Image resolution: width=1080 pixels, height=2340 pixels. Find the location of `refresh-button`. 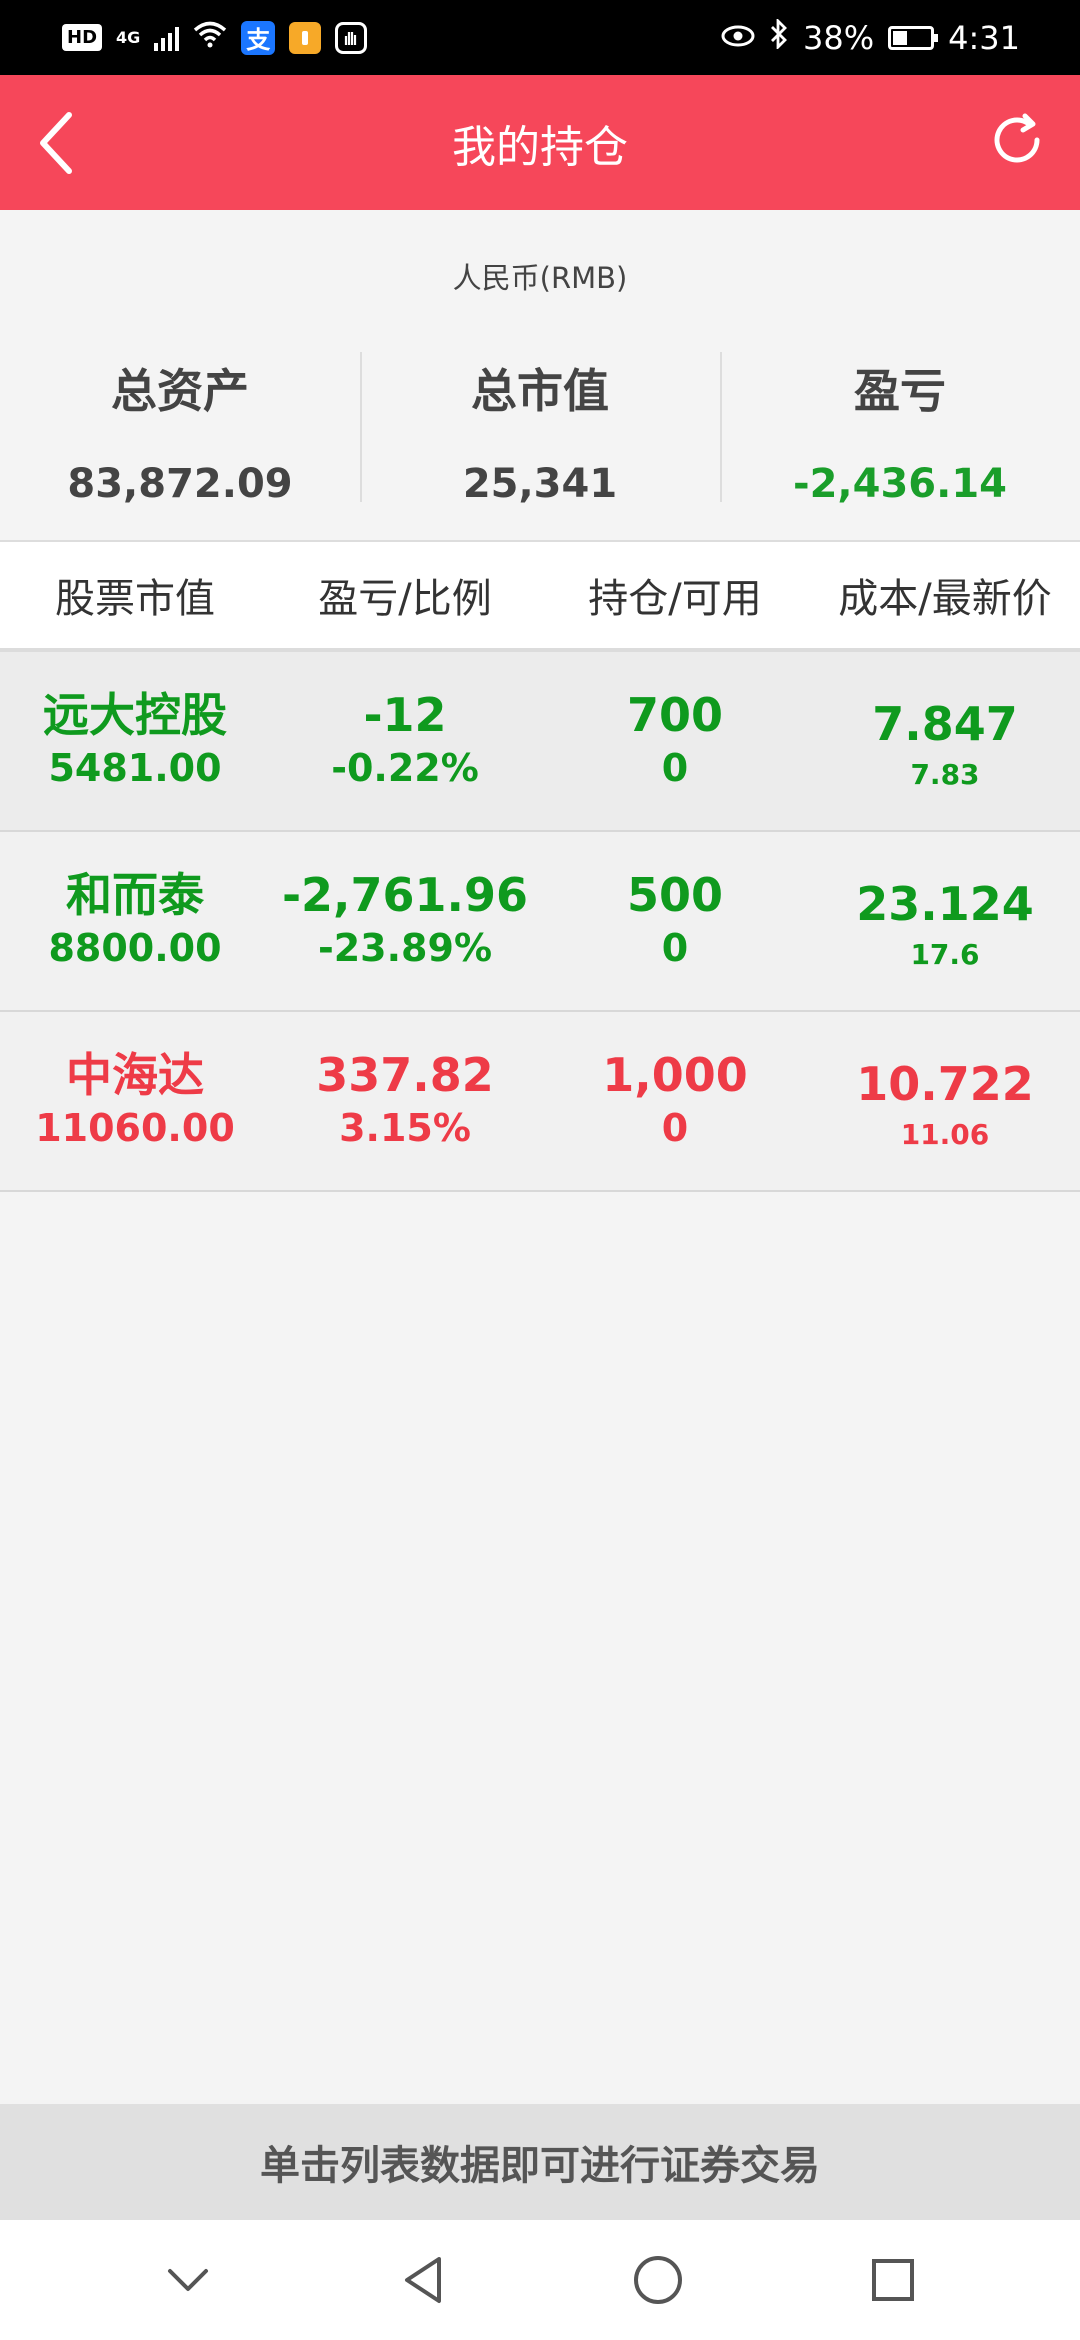

refresh-button is located at coordinates (1017, 140).